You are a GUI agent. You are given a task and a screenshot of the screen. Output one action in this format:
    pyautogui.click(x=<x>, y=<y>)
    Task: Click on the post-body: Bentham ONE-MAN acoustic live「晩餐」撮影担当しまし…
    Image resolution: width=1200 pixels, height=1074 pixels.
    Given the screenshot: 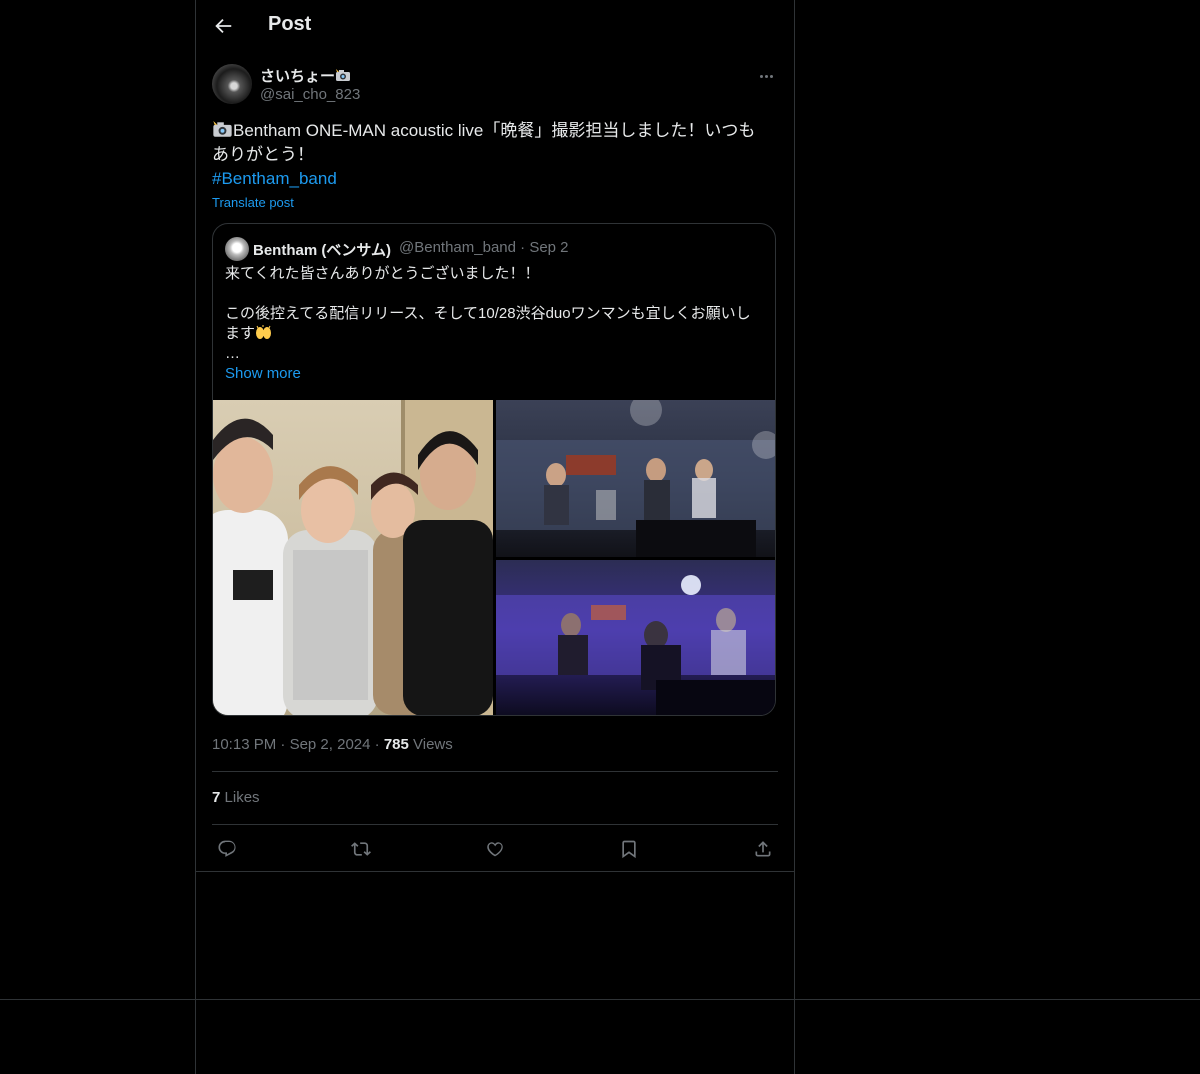 What is the action you would take?
    pyautogui.click(x=484, y=142)
    